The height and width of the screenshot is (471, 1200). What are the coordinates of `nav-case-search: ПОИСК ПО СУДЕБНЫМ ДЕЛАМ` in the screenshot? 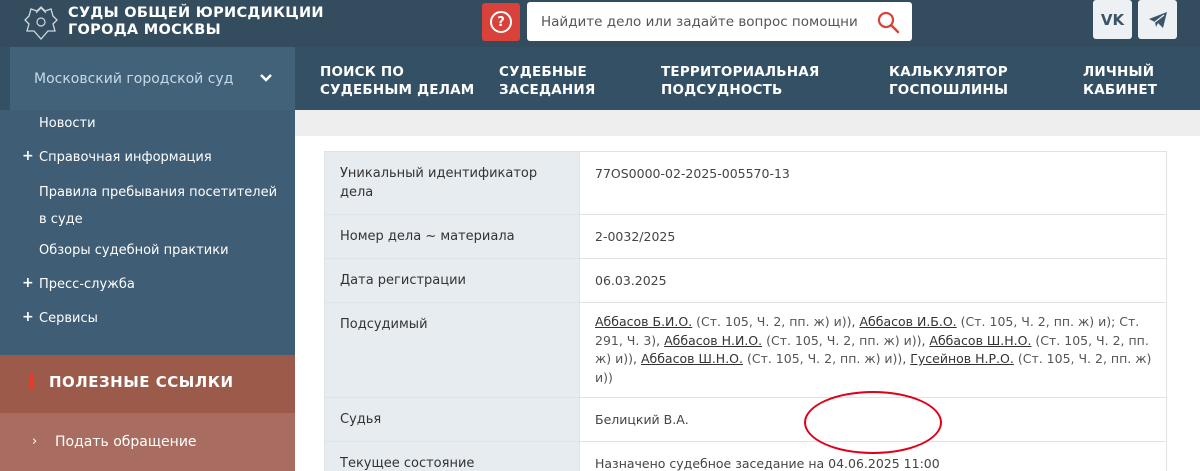 It's located at (397, 81).